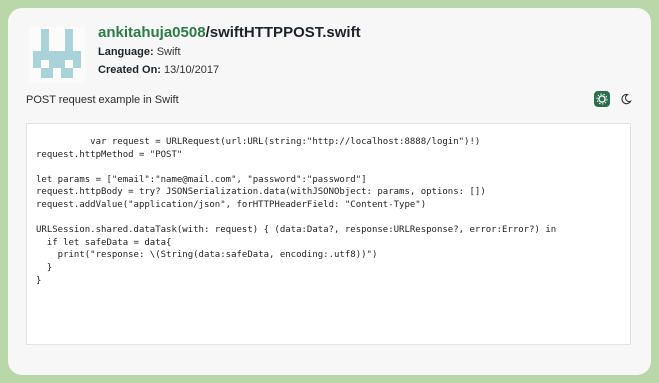 The width and height of the screenshot is (659, 383). What do you see at coordinates (126, 52) in the screenshot?
I see `language-label: Language:` at bounding box center [126, 52].